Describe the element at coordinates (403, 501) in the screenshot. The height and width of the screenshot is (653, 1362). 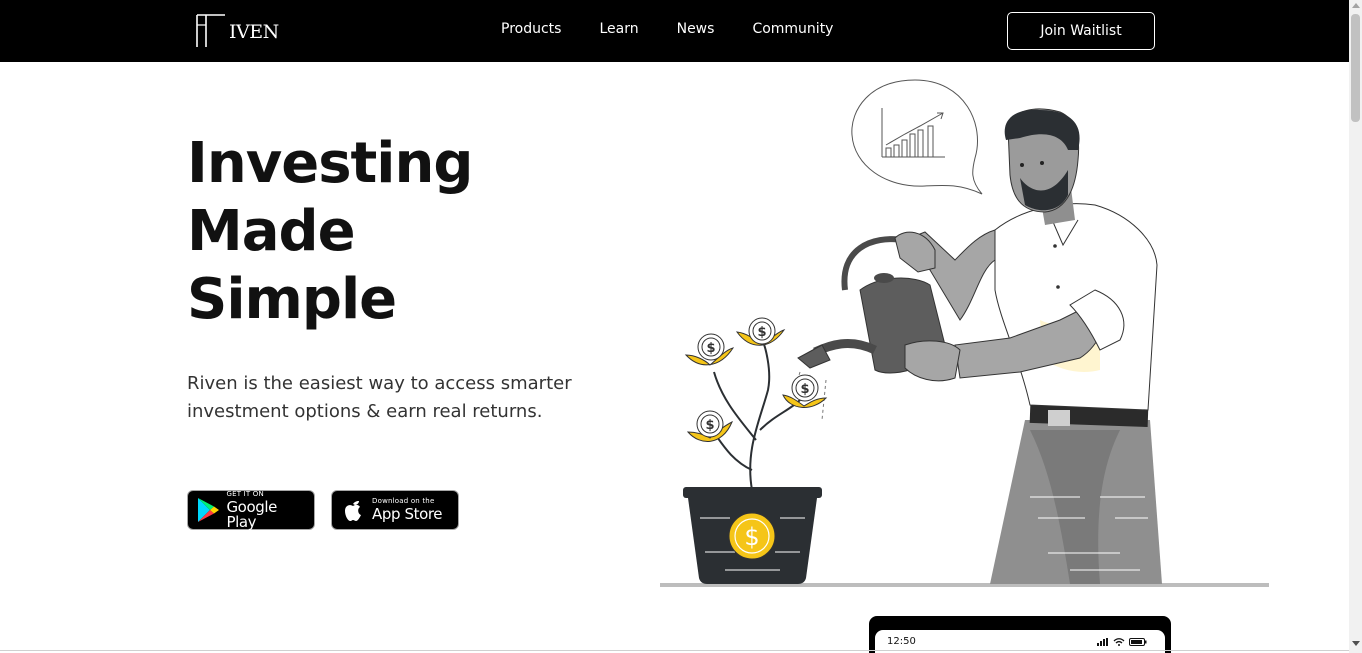
I see `app-store-small: Download on the` at that location.